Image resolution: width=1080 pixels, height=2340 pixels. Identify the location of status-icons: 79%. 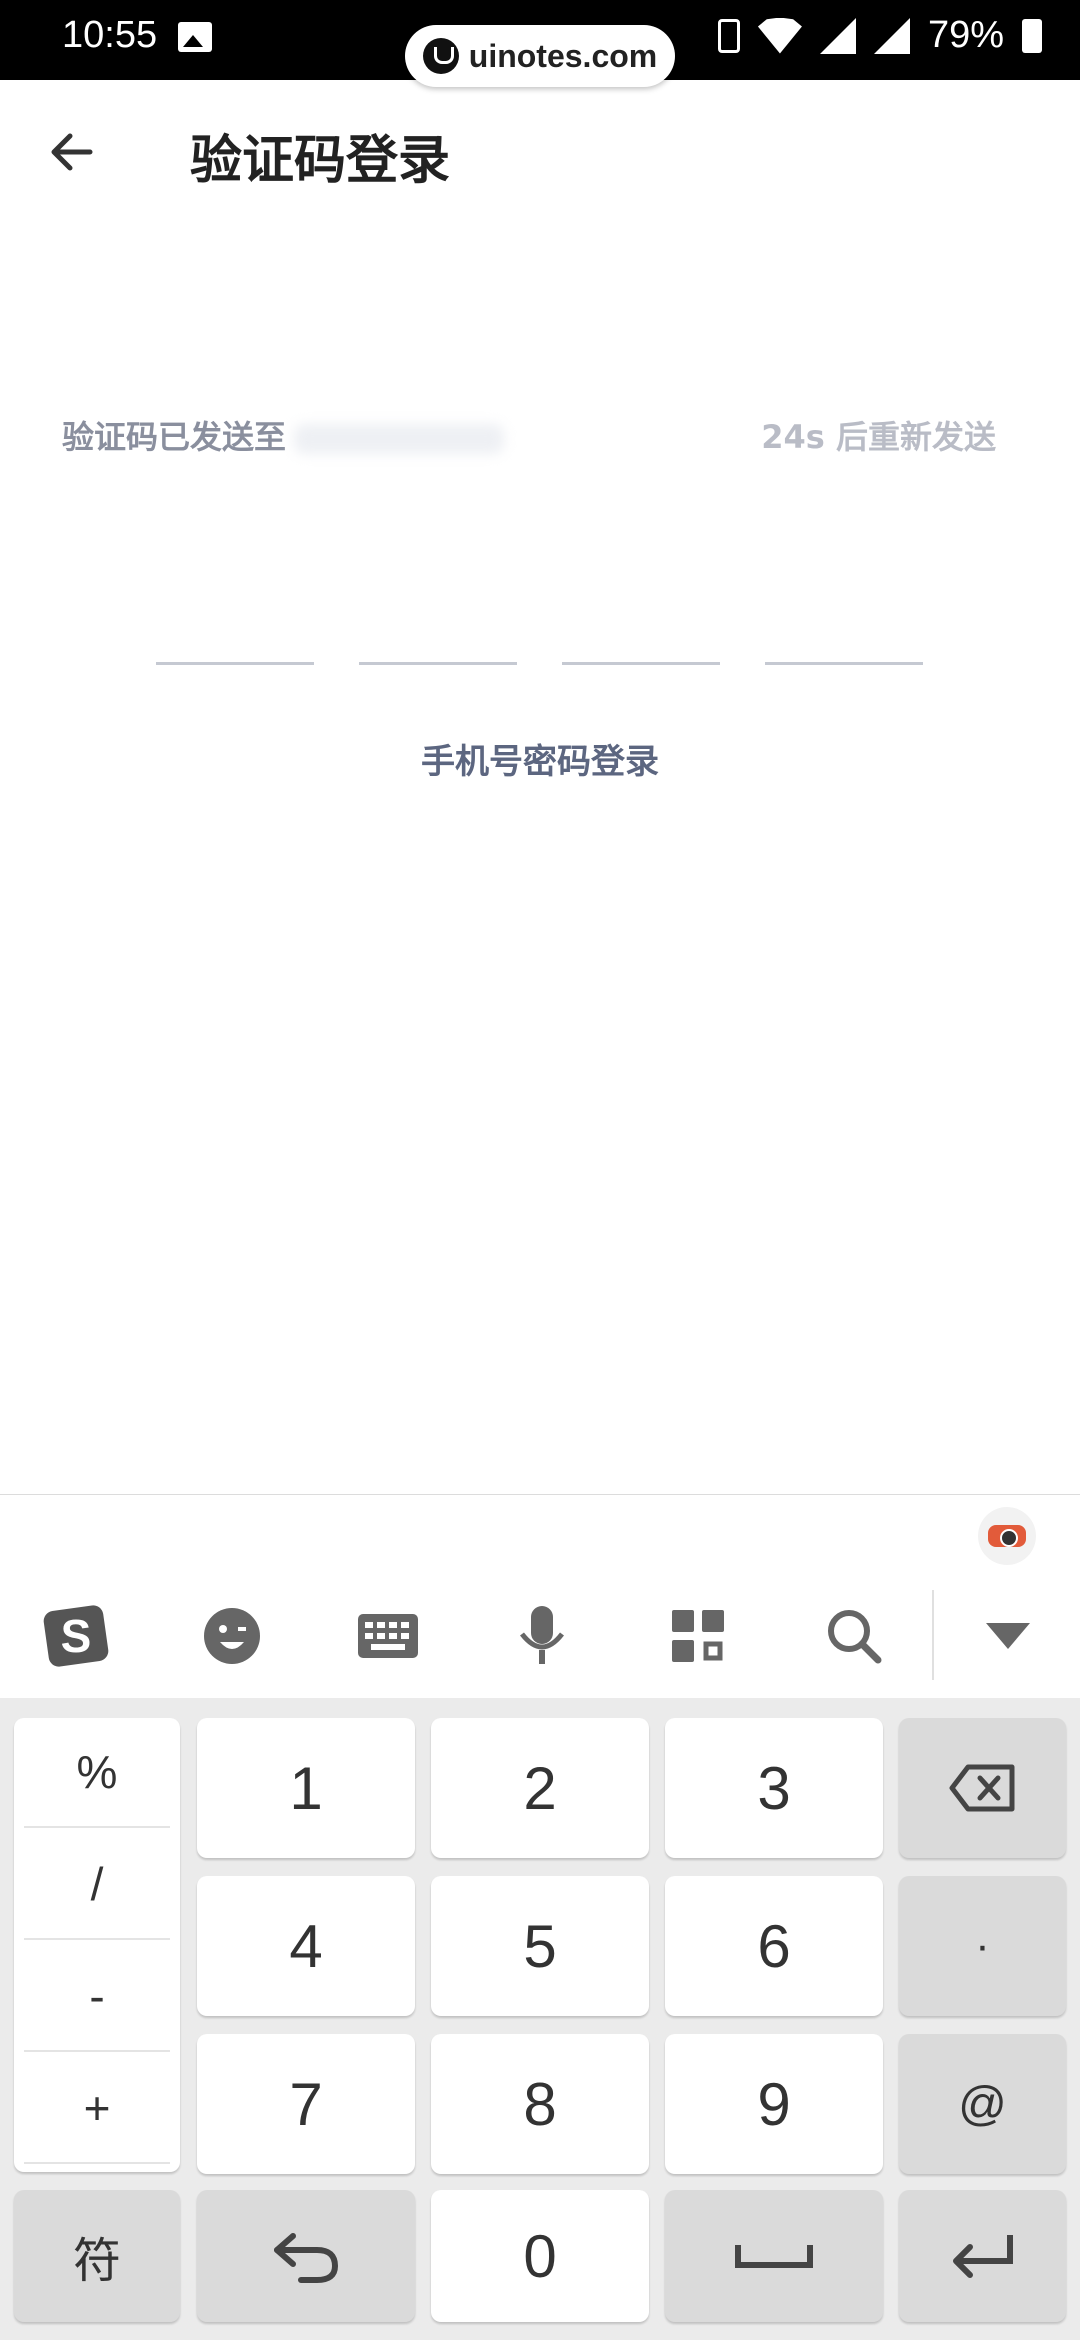
(879, 35).